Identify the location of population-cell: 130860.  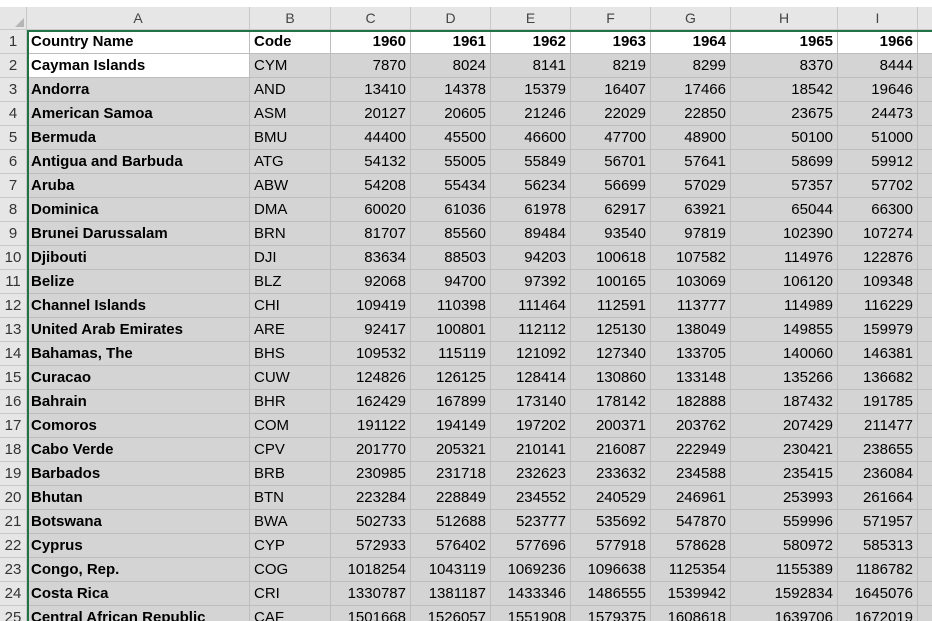
(611, 378).